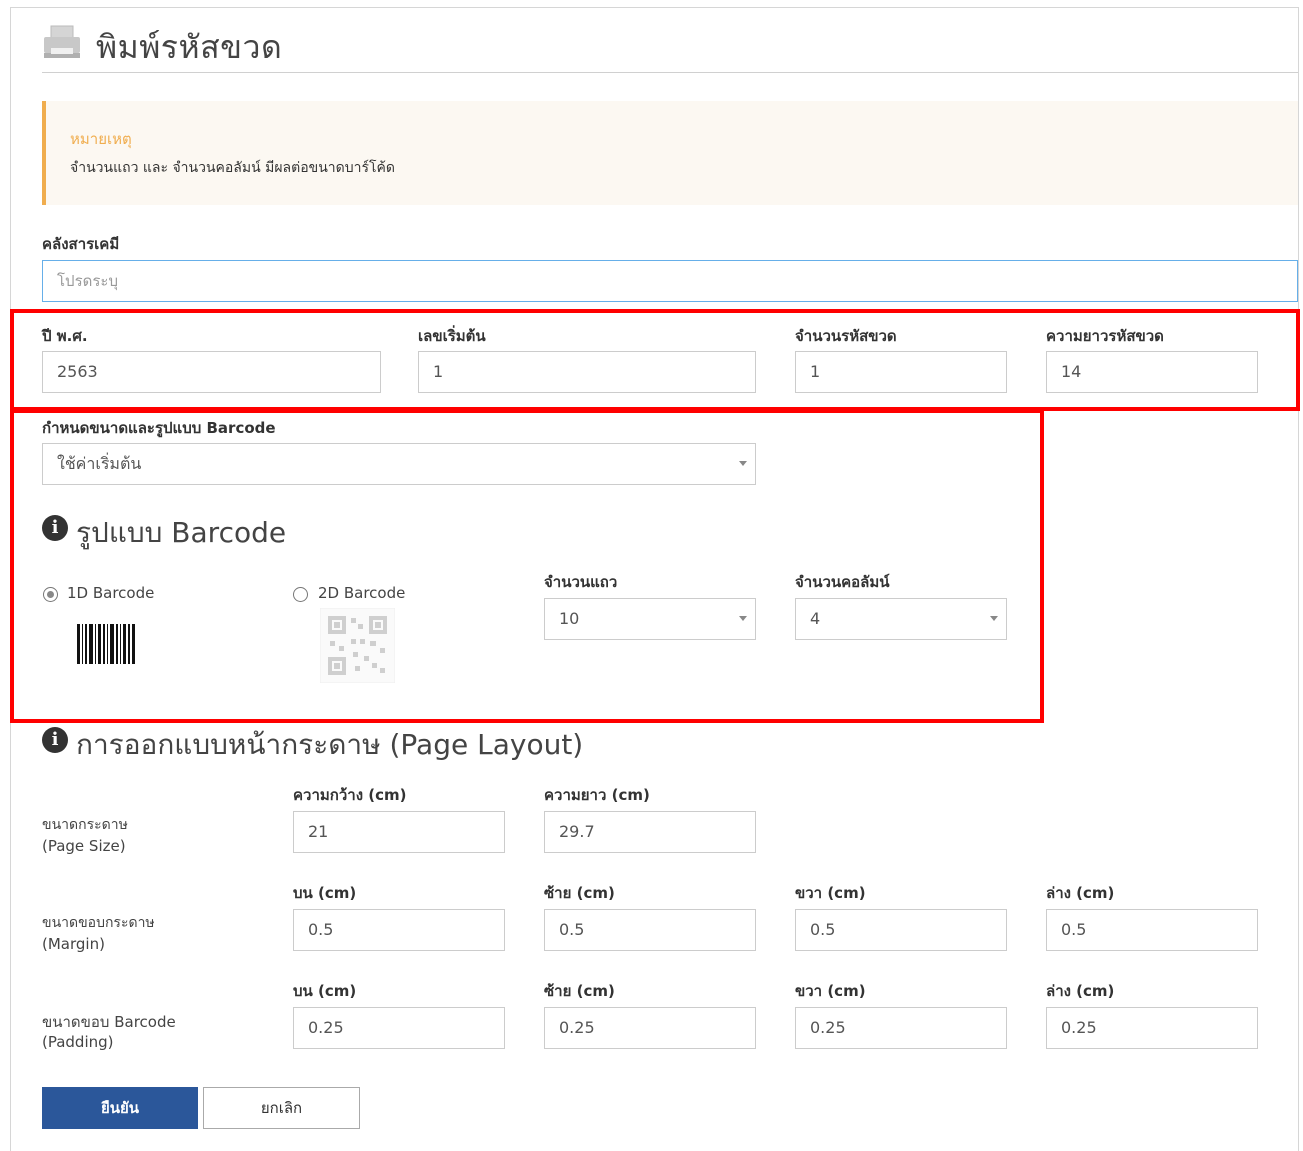 This screenshot has width=1303, height=1151. What do you see at coordinates (1105, 336) in the screenshot?
I see `code-length-label: ความยาวรหัสขวด` at bounding box center [1105, 336].